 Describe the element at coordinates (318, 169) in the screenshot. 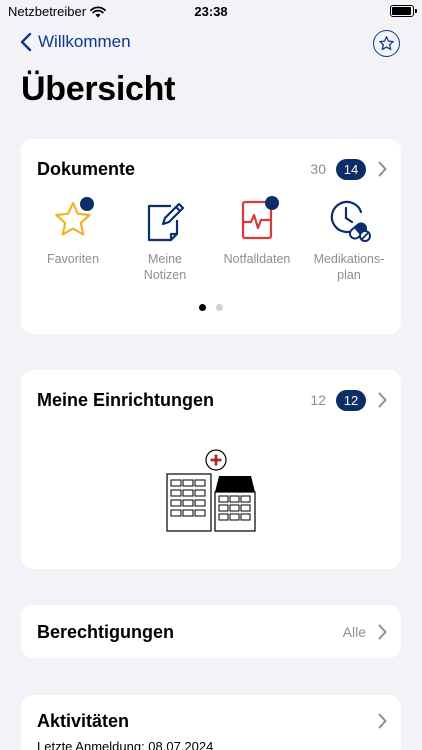

I see `documents-total-count: 30` at that location.